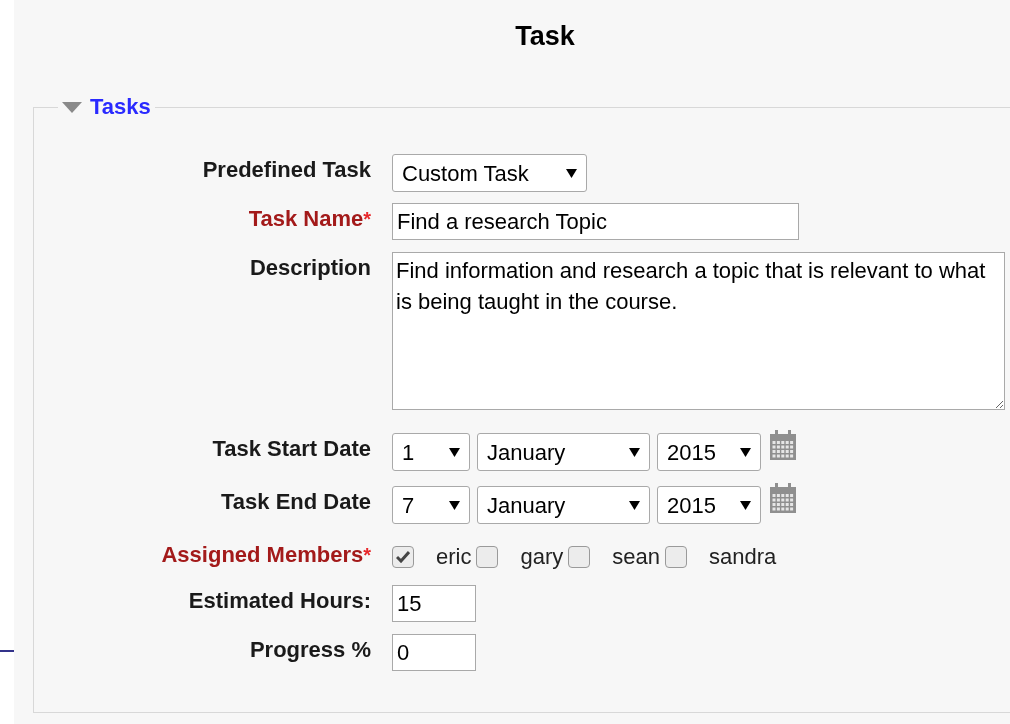 The height and width of the screenshot is (724, 1010). What do you see at coordinates (636, 556) in the screenshot?
I see `checkbox-label: sean` at bounding box center [636, 556].